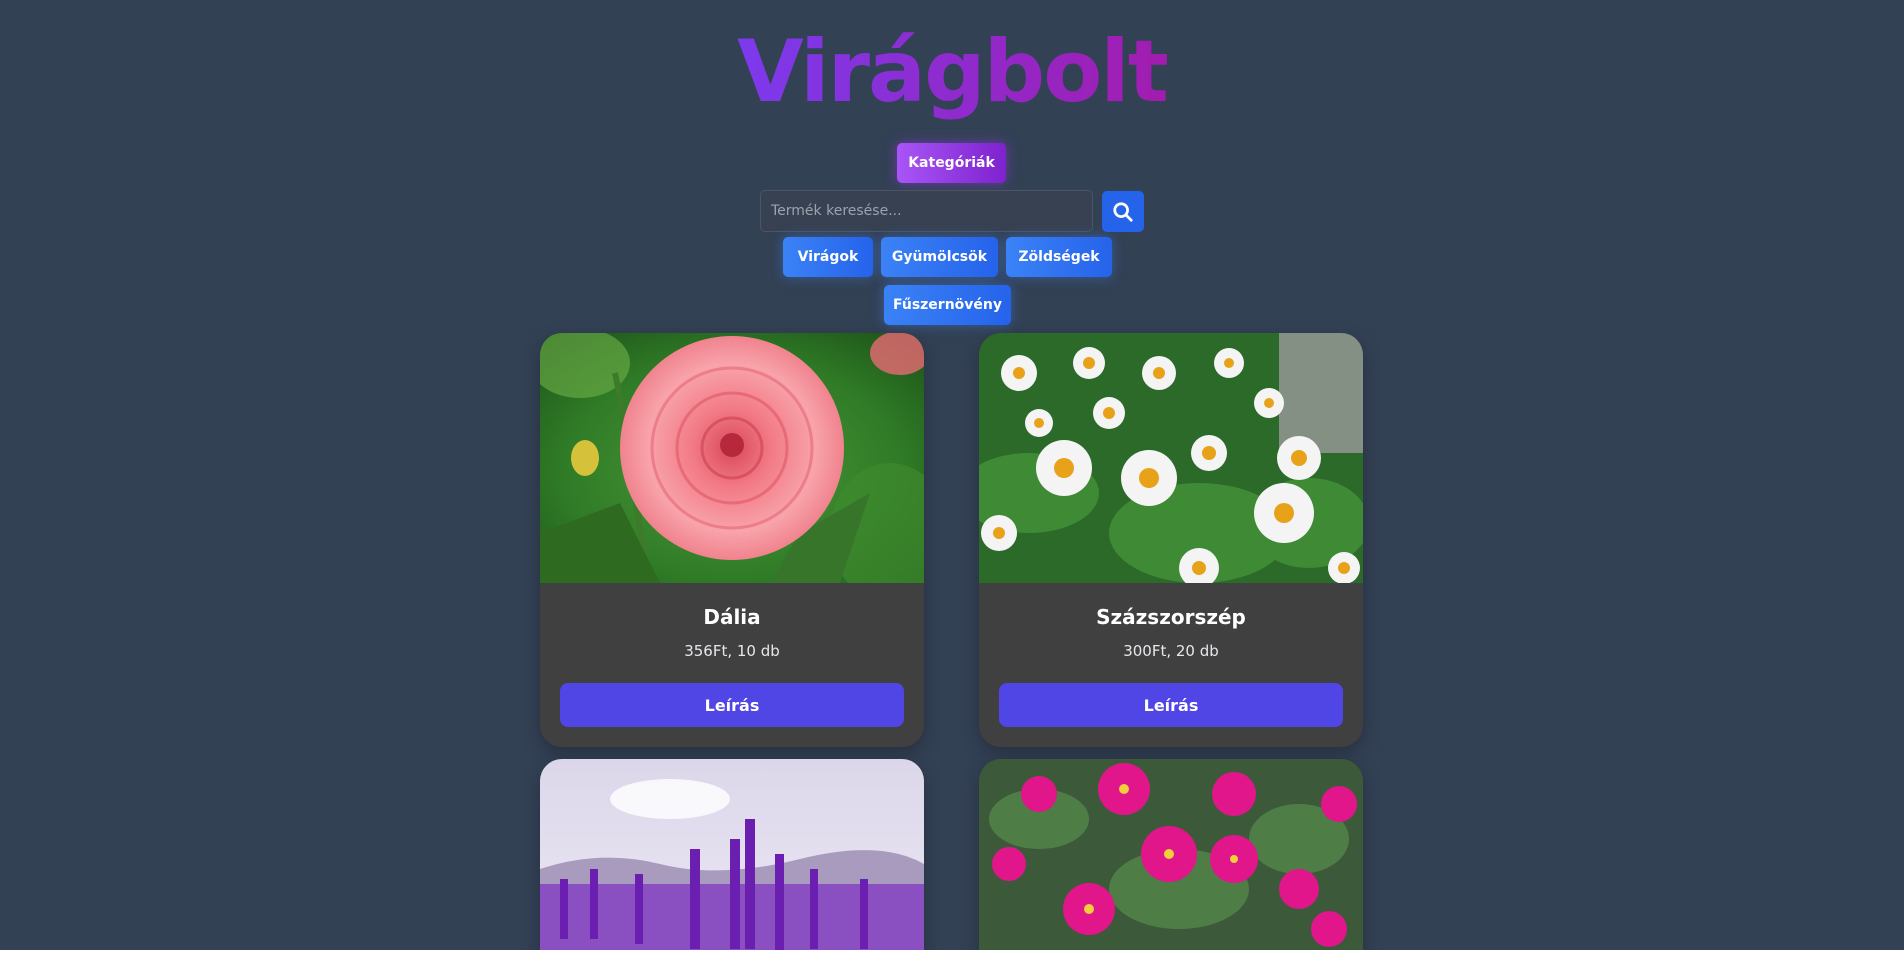  I want to click on filter-button-gyumolcsok: Gyümölcsök, so click(939, 257).